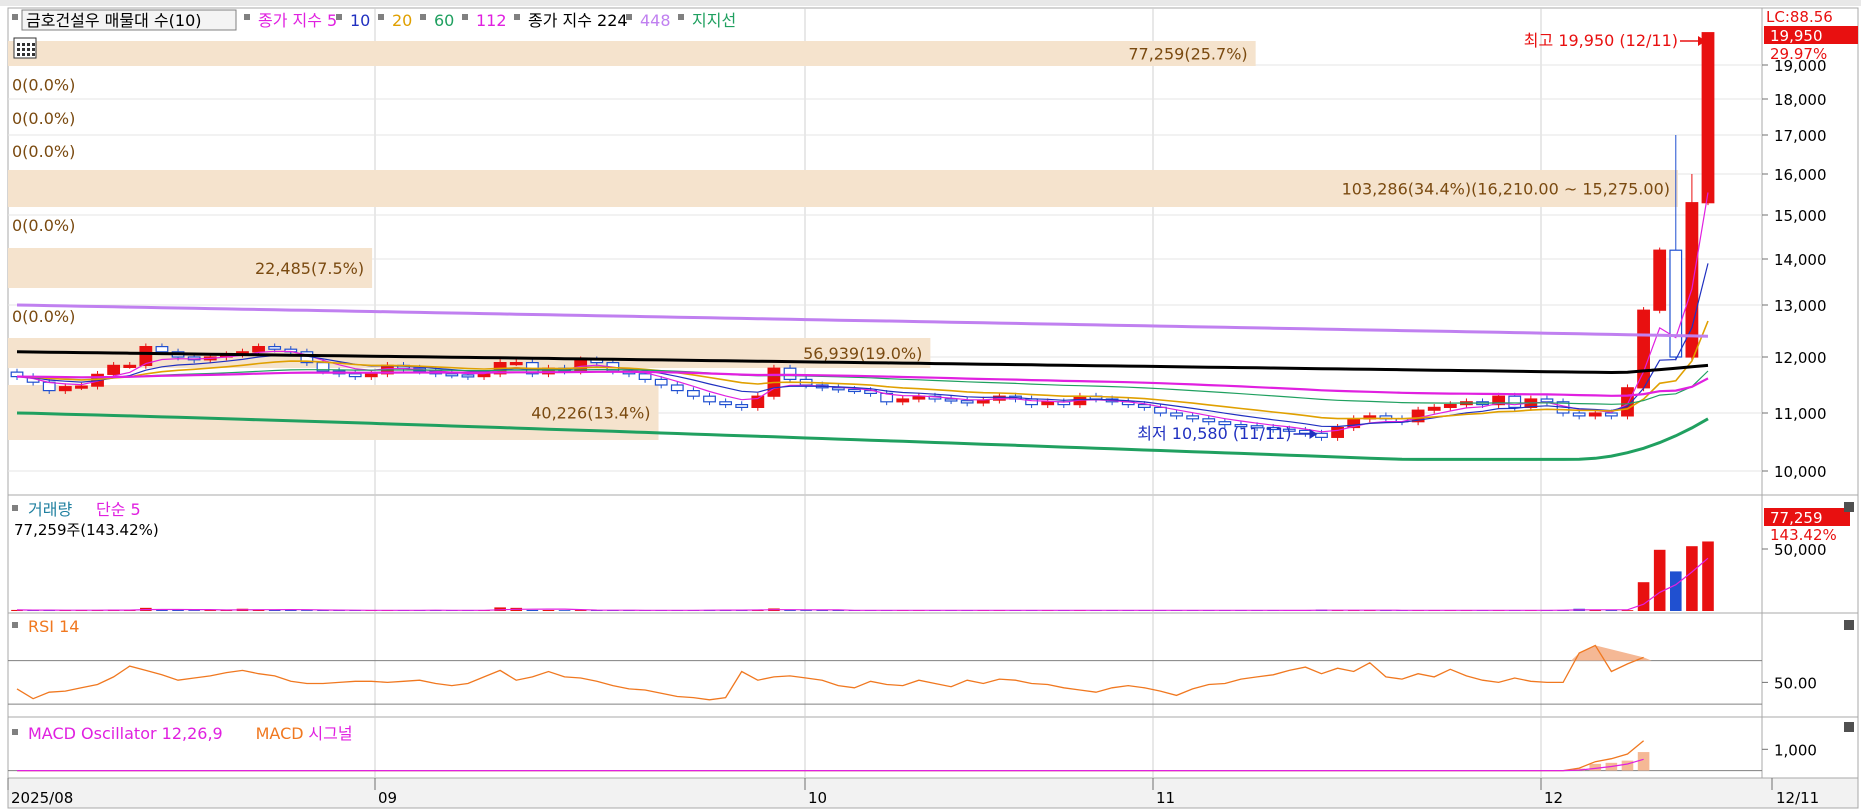  I want to click on volume-legend-item: 거래량, so click(50, 509).